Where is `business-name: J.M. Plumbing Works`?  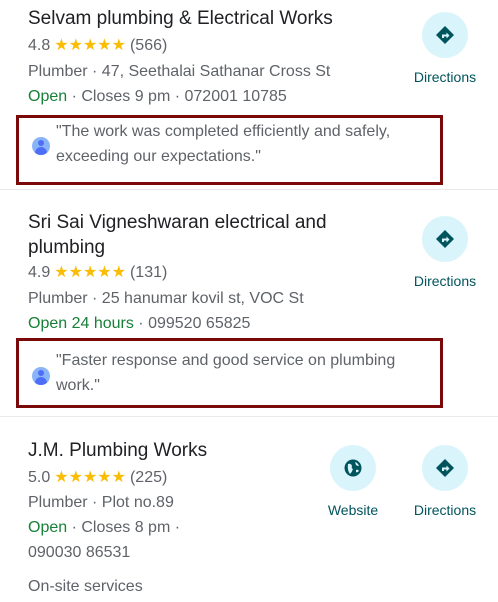 business-name: J.M. Plumbing Works is located at coordinates (117, 450).